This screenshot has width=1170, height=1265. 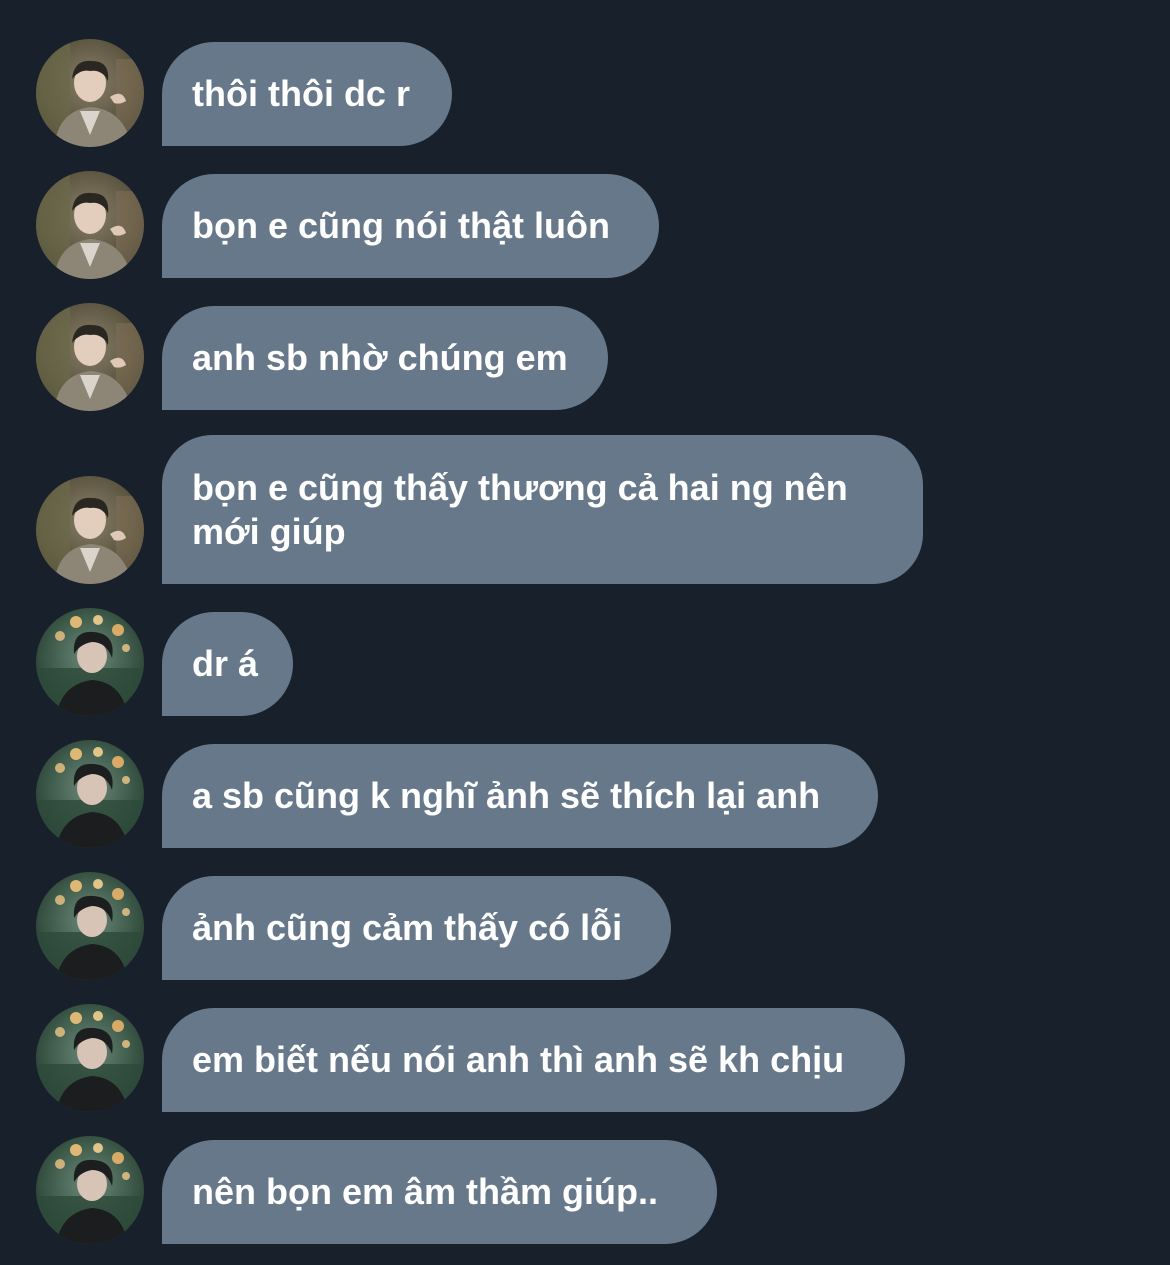 I want to click on message-bubble: dr á, so click(x=227, y=664).